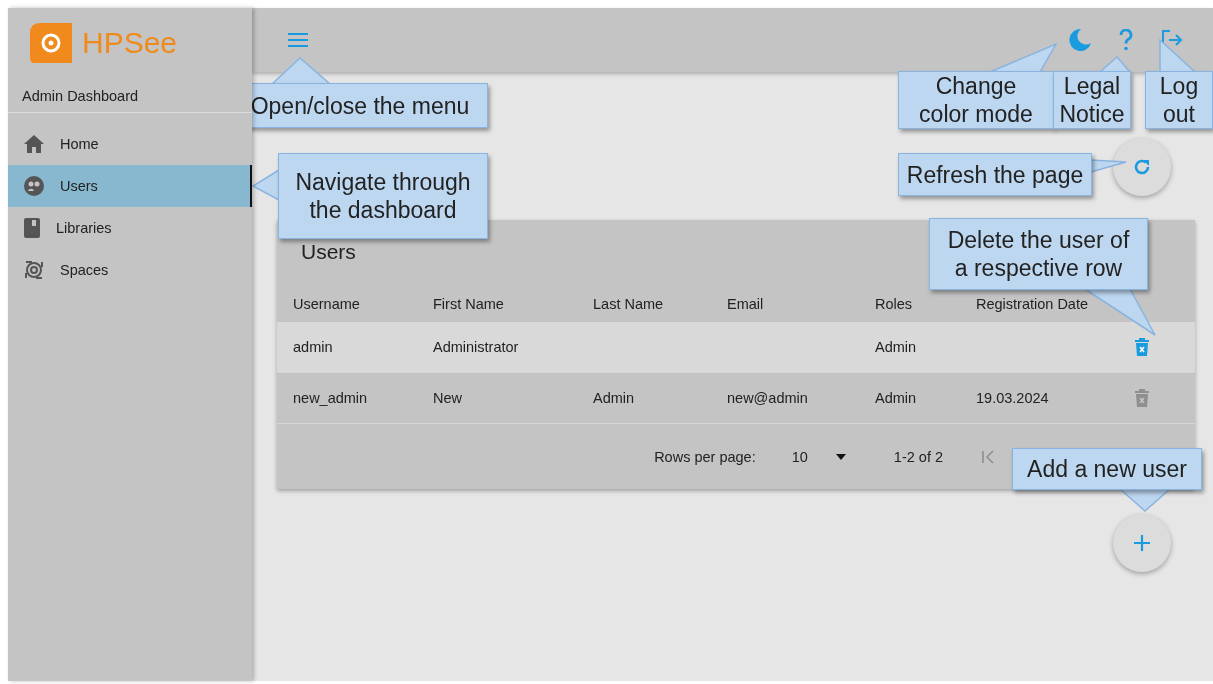  I want to click on caret-icon, so click(840, 456).